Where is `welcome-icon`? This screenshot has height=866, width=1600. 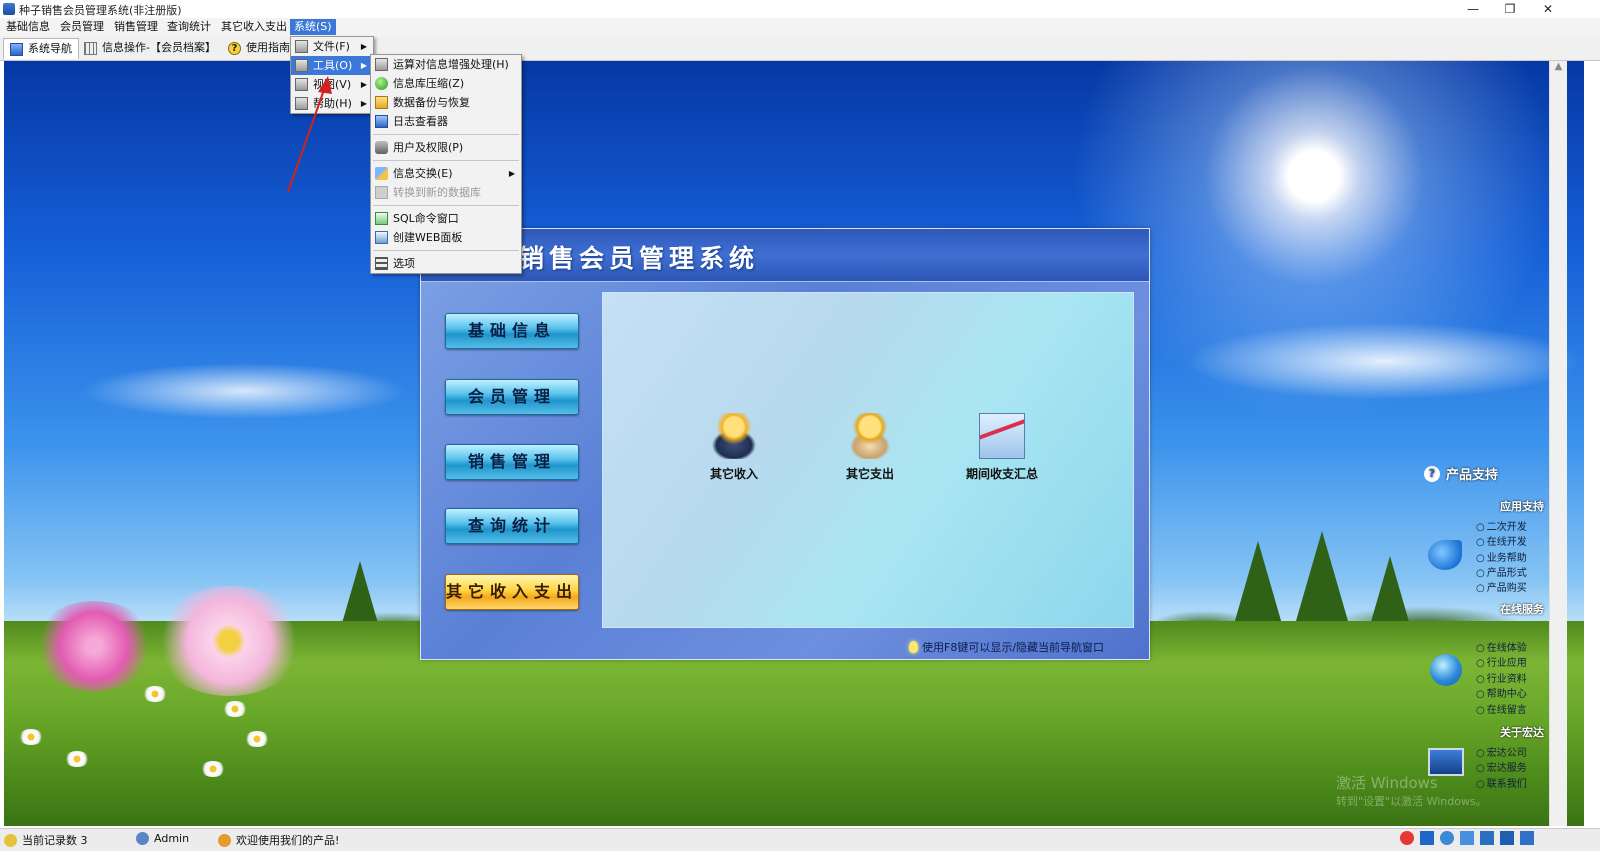 welcome-icon is located at coordinates (224, 840).